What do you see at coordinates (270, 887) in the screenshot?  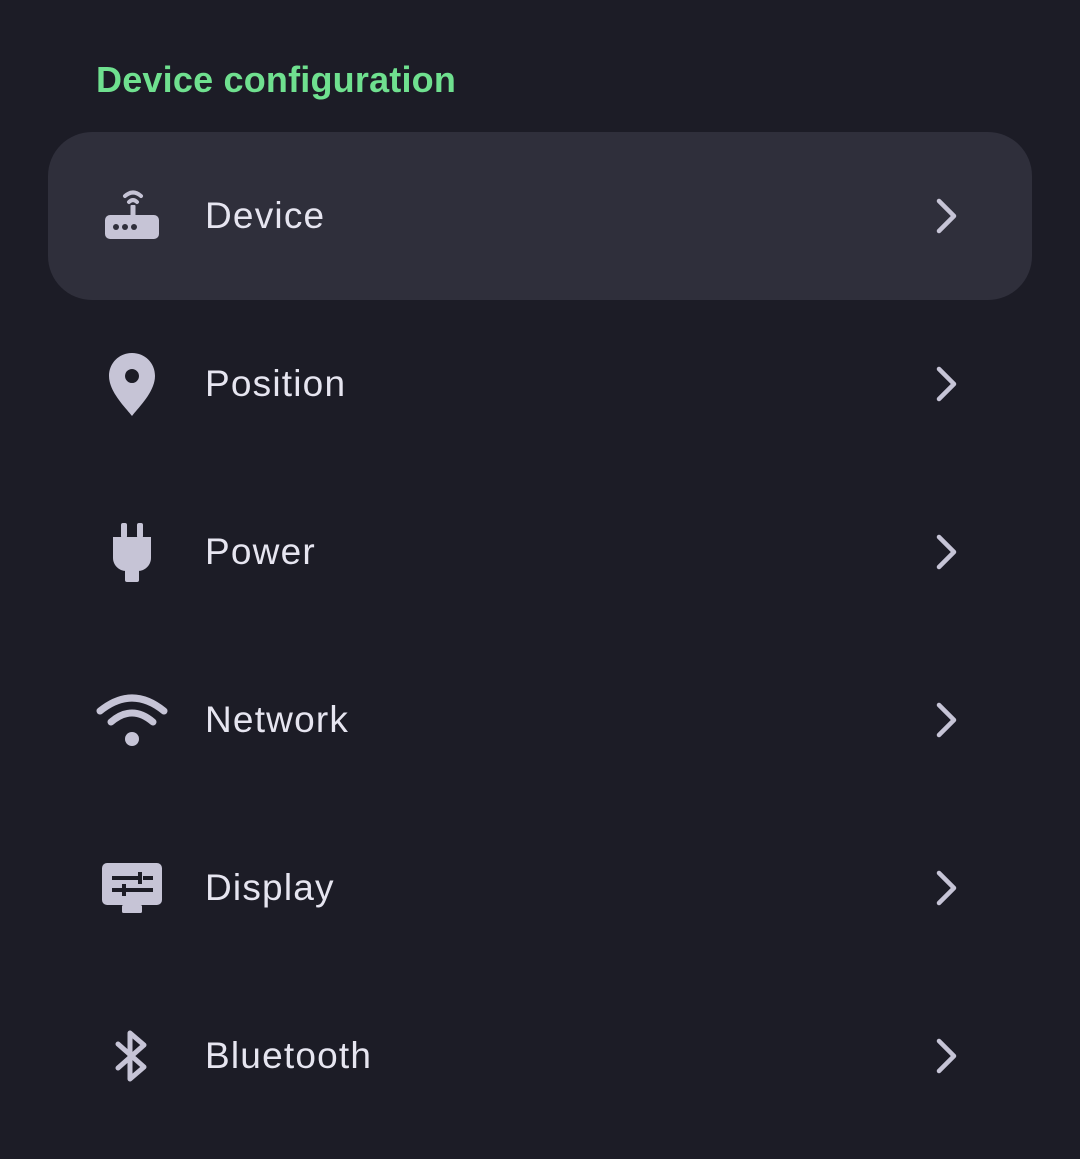 I see `menu-item-label: Display` at bounding box center [270, 887].